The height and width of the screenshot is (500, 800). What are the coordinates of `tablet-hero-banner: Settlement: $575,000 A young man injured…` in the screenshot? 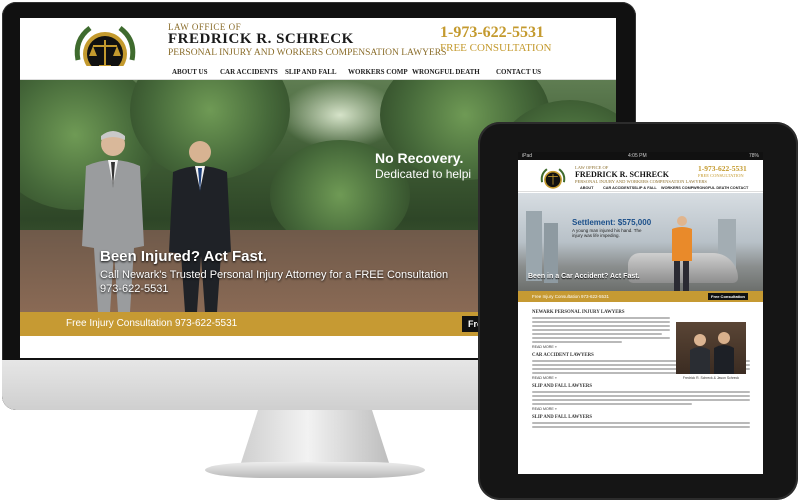 It's located at (640, 242).